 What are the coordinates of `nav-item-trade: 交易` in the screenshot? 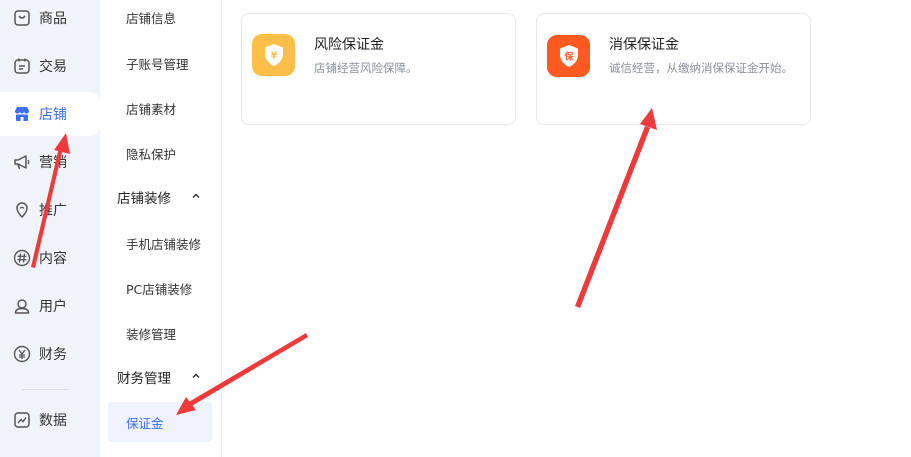 It's located at (50, 66).